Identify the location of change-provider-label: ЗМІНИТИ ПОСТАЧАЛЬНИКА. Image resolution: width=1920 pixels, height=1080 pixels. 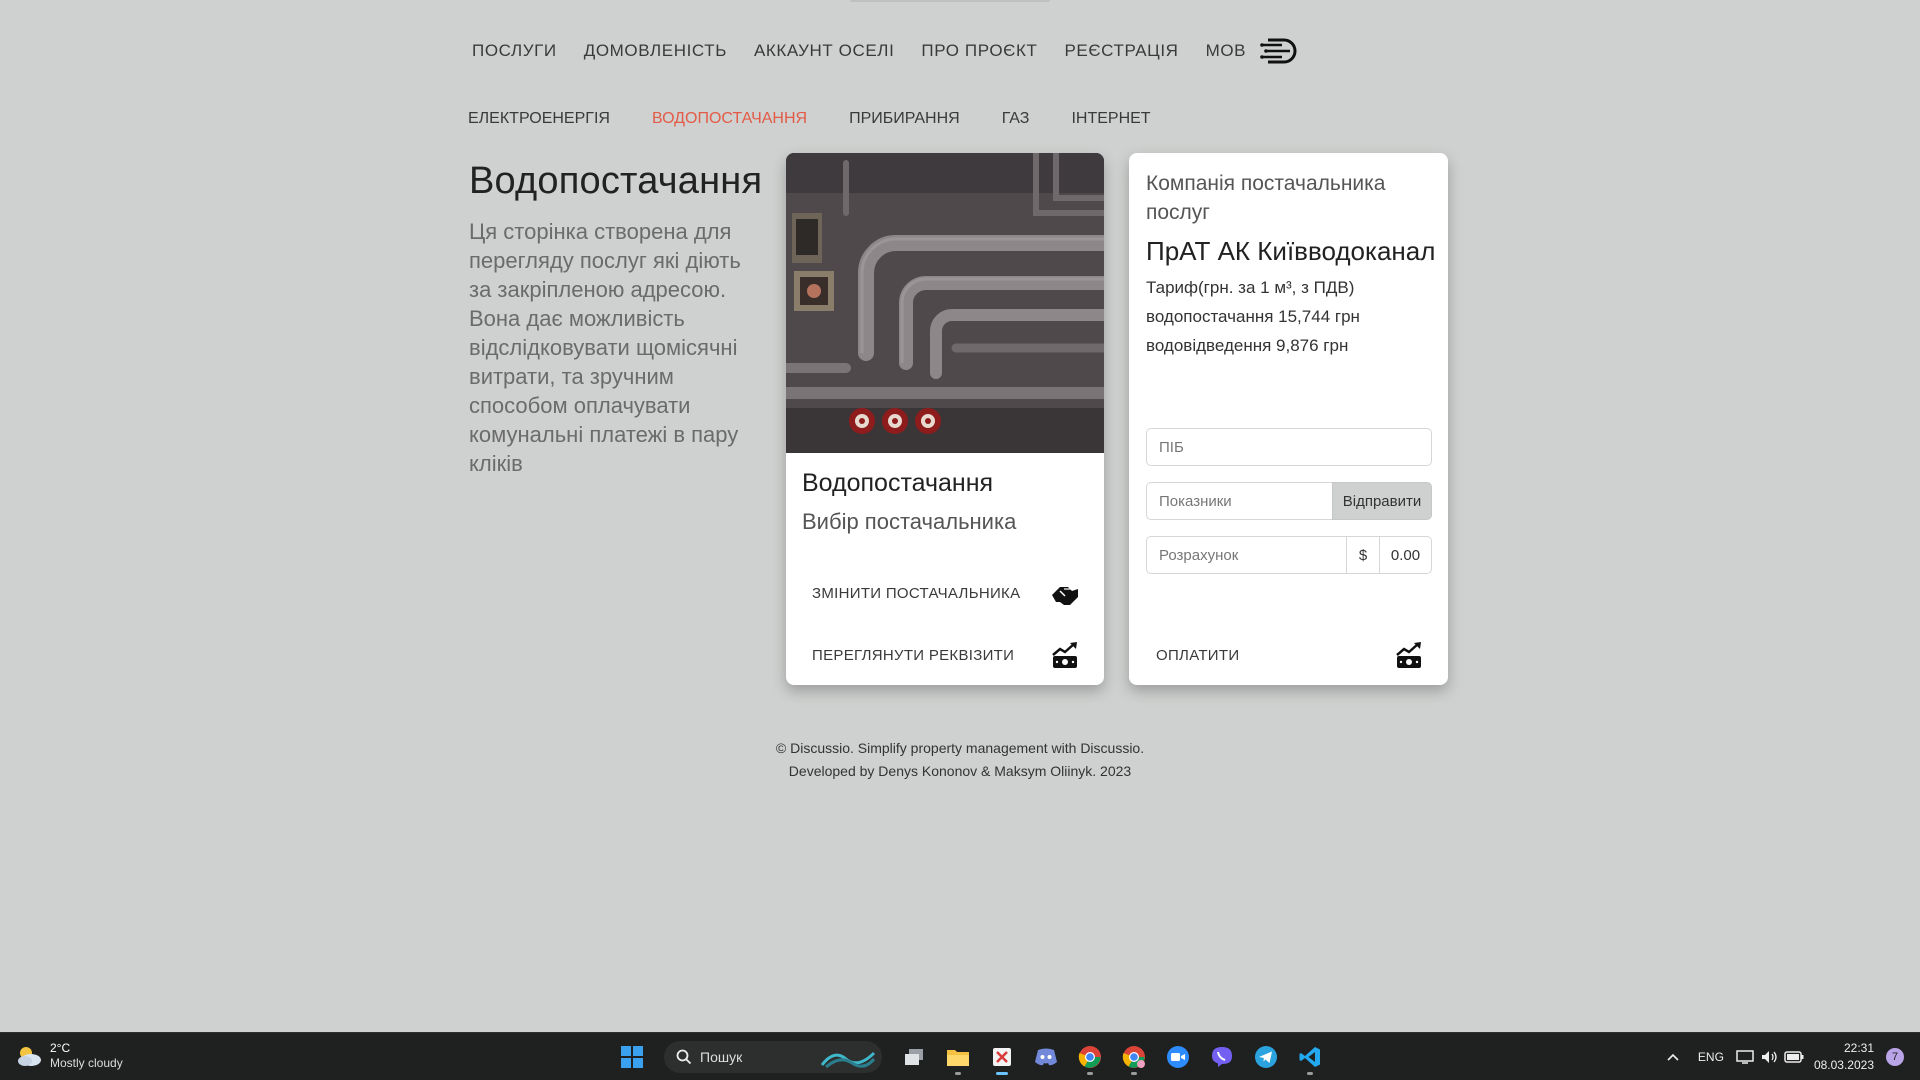
(916, 593).